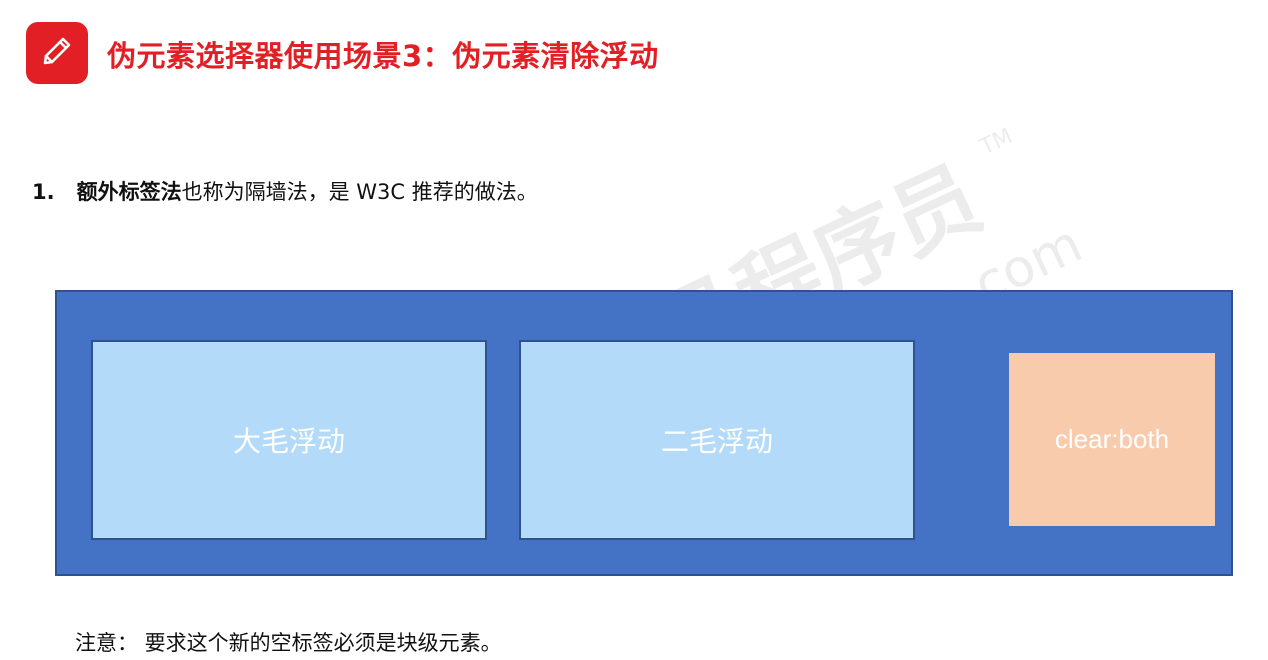  I want to click on pencil-icon, so click(57, 53).